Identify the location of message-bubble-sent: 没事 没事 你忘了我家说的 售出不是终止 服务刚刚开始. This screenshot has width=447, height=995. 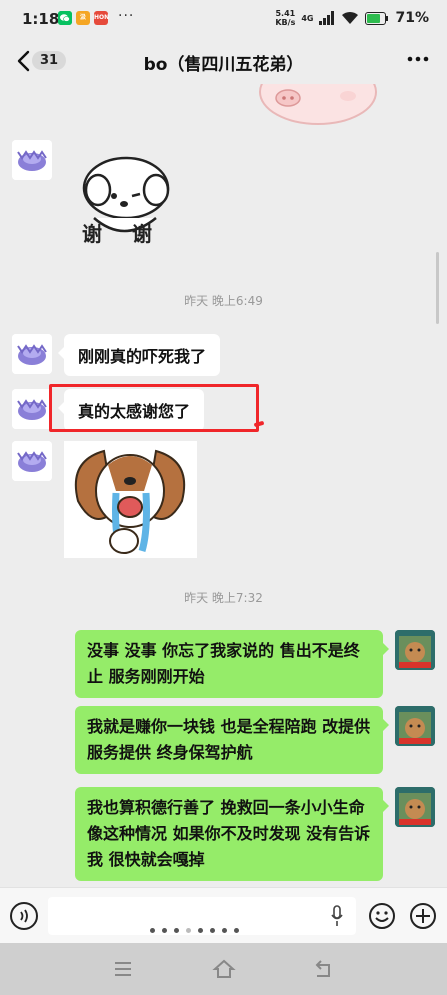
(232, 664).